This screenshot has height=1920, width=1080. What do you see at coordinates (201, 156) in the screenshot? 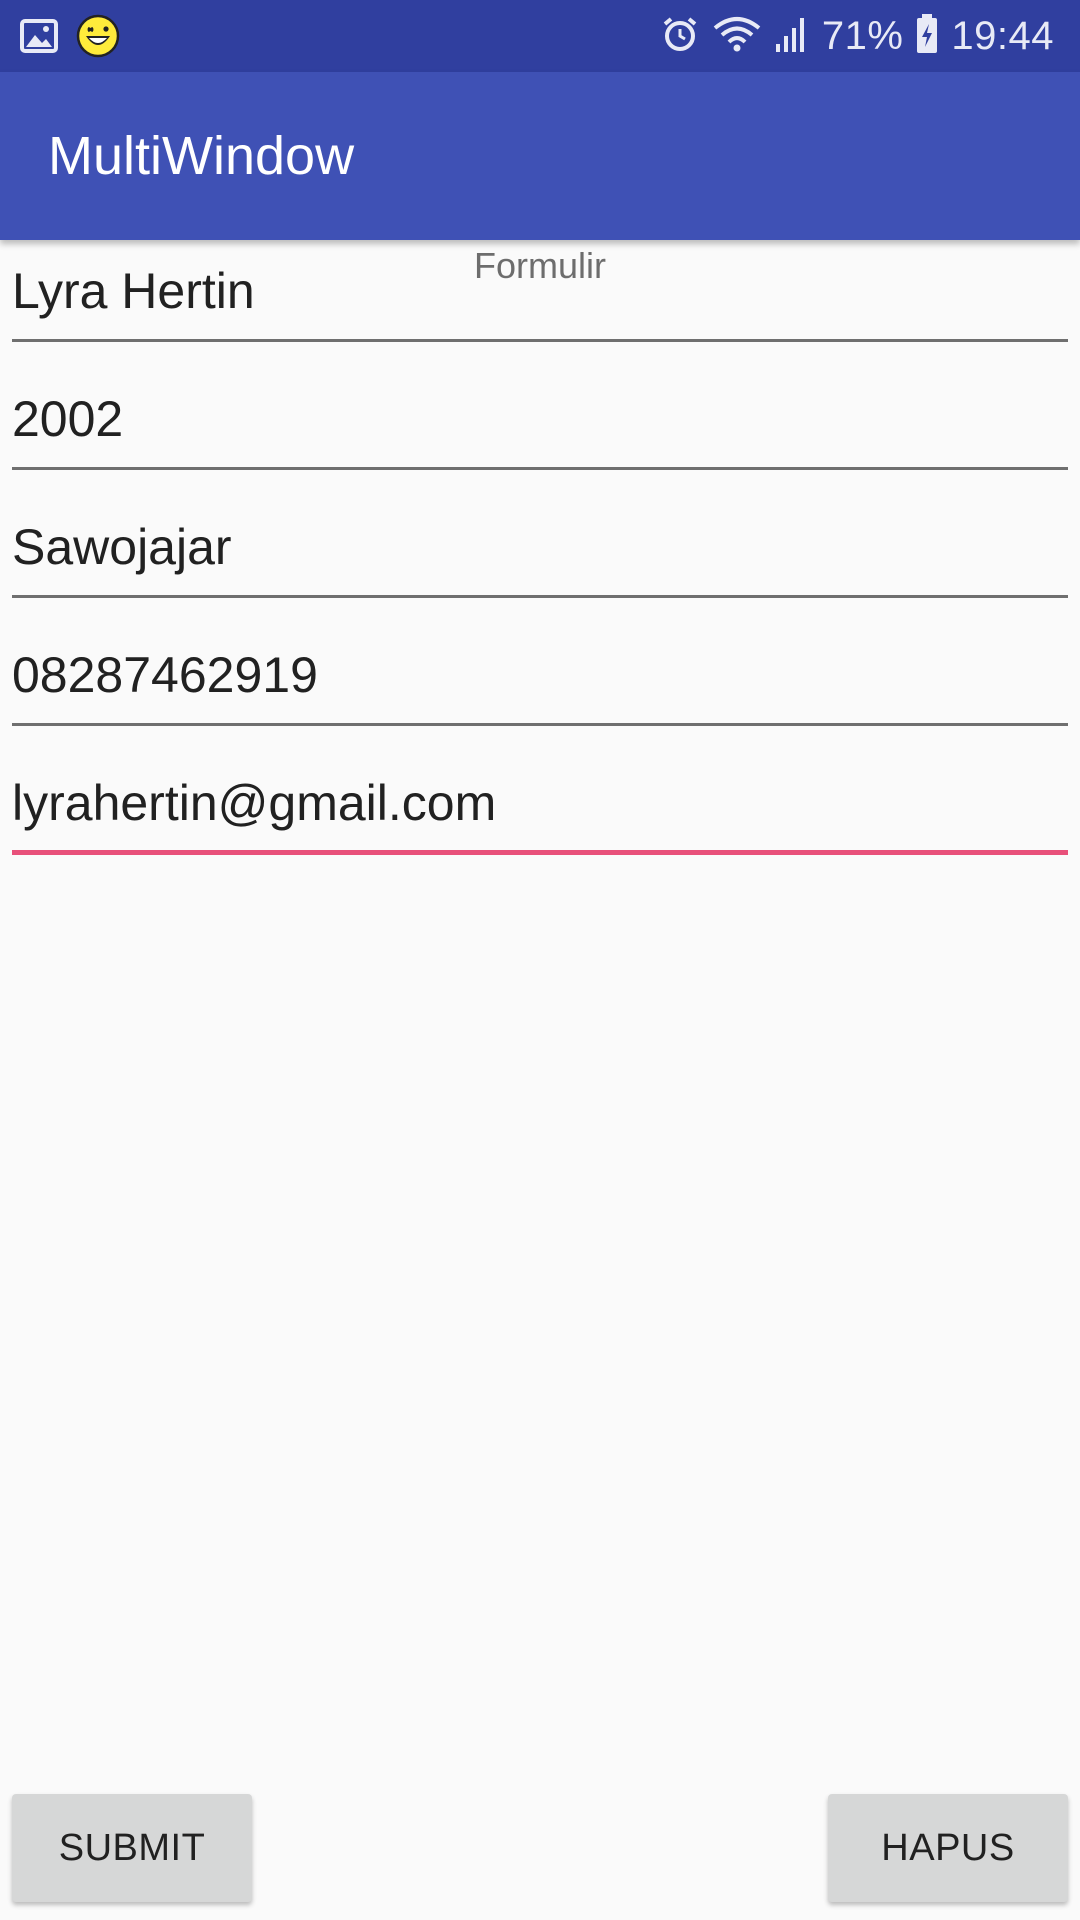
I see `app-title: MultiWindow` at bounding box center [201, 156].